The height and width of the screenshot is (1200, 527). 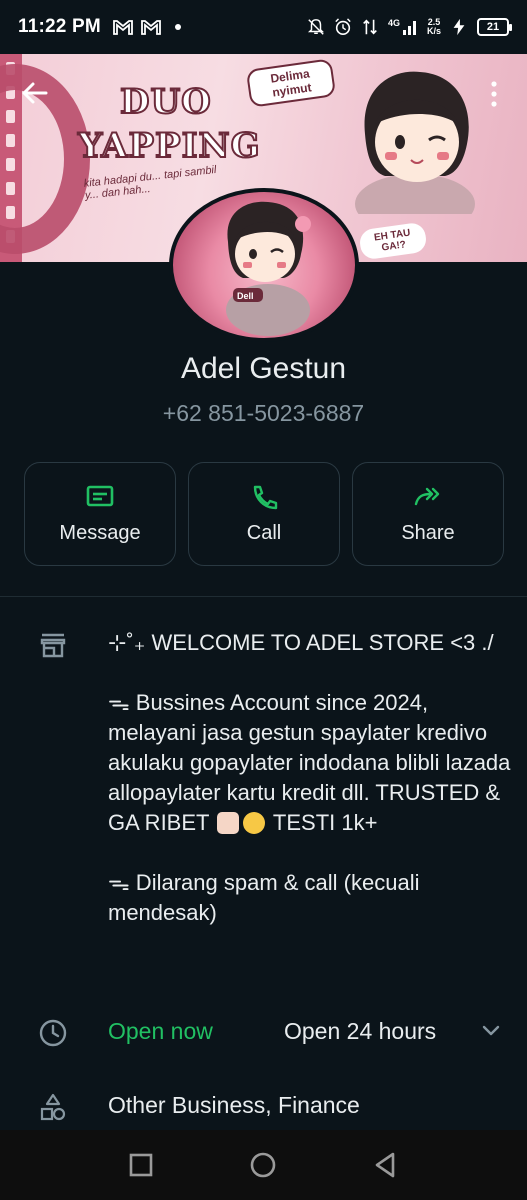 I want to click on profile-avatar: Dell, so click(x=264, y=265).